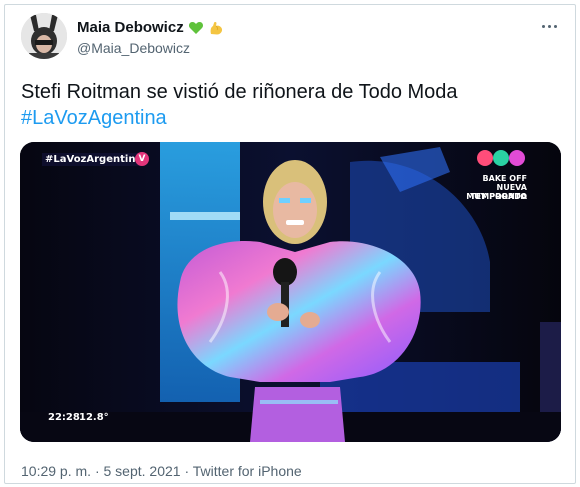 This screenshot has width=580, height=487. Describe the element at coordinates (291, 118) in the screenshot. I see `hashtag-link: #LaVozAgentina` at that location.